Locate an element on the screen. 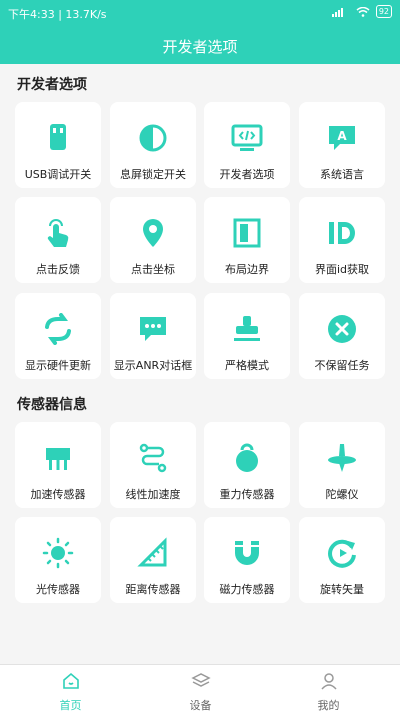 Image resolution: width=400 pixels, height=711 pixels. status-icons: 92 is located at coordinates (361, 11).